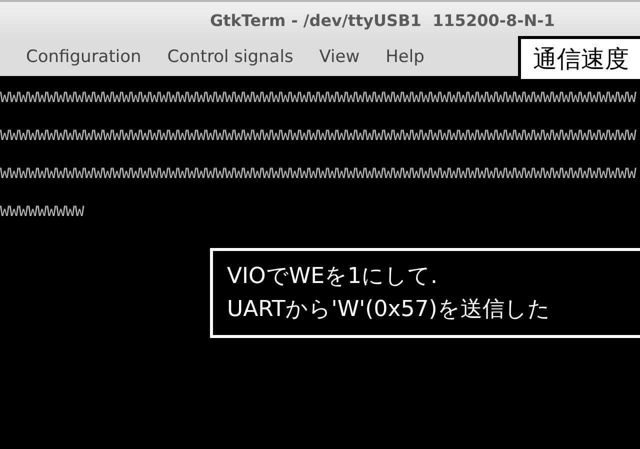  I want to click on annotation-text: UARTから'W'(0x57)を送信した, so click(389, 310).